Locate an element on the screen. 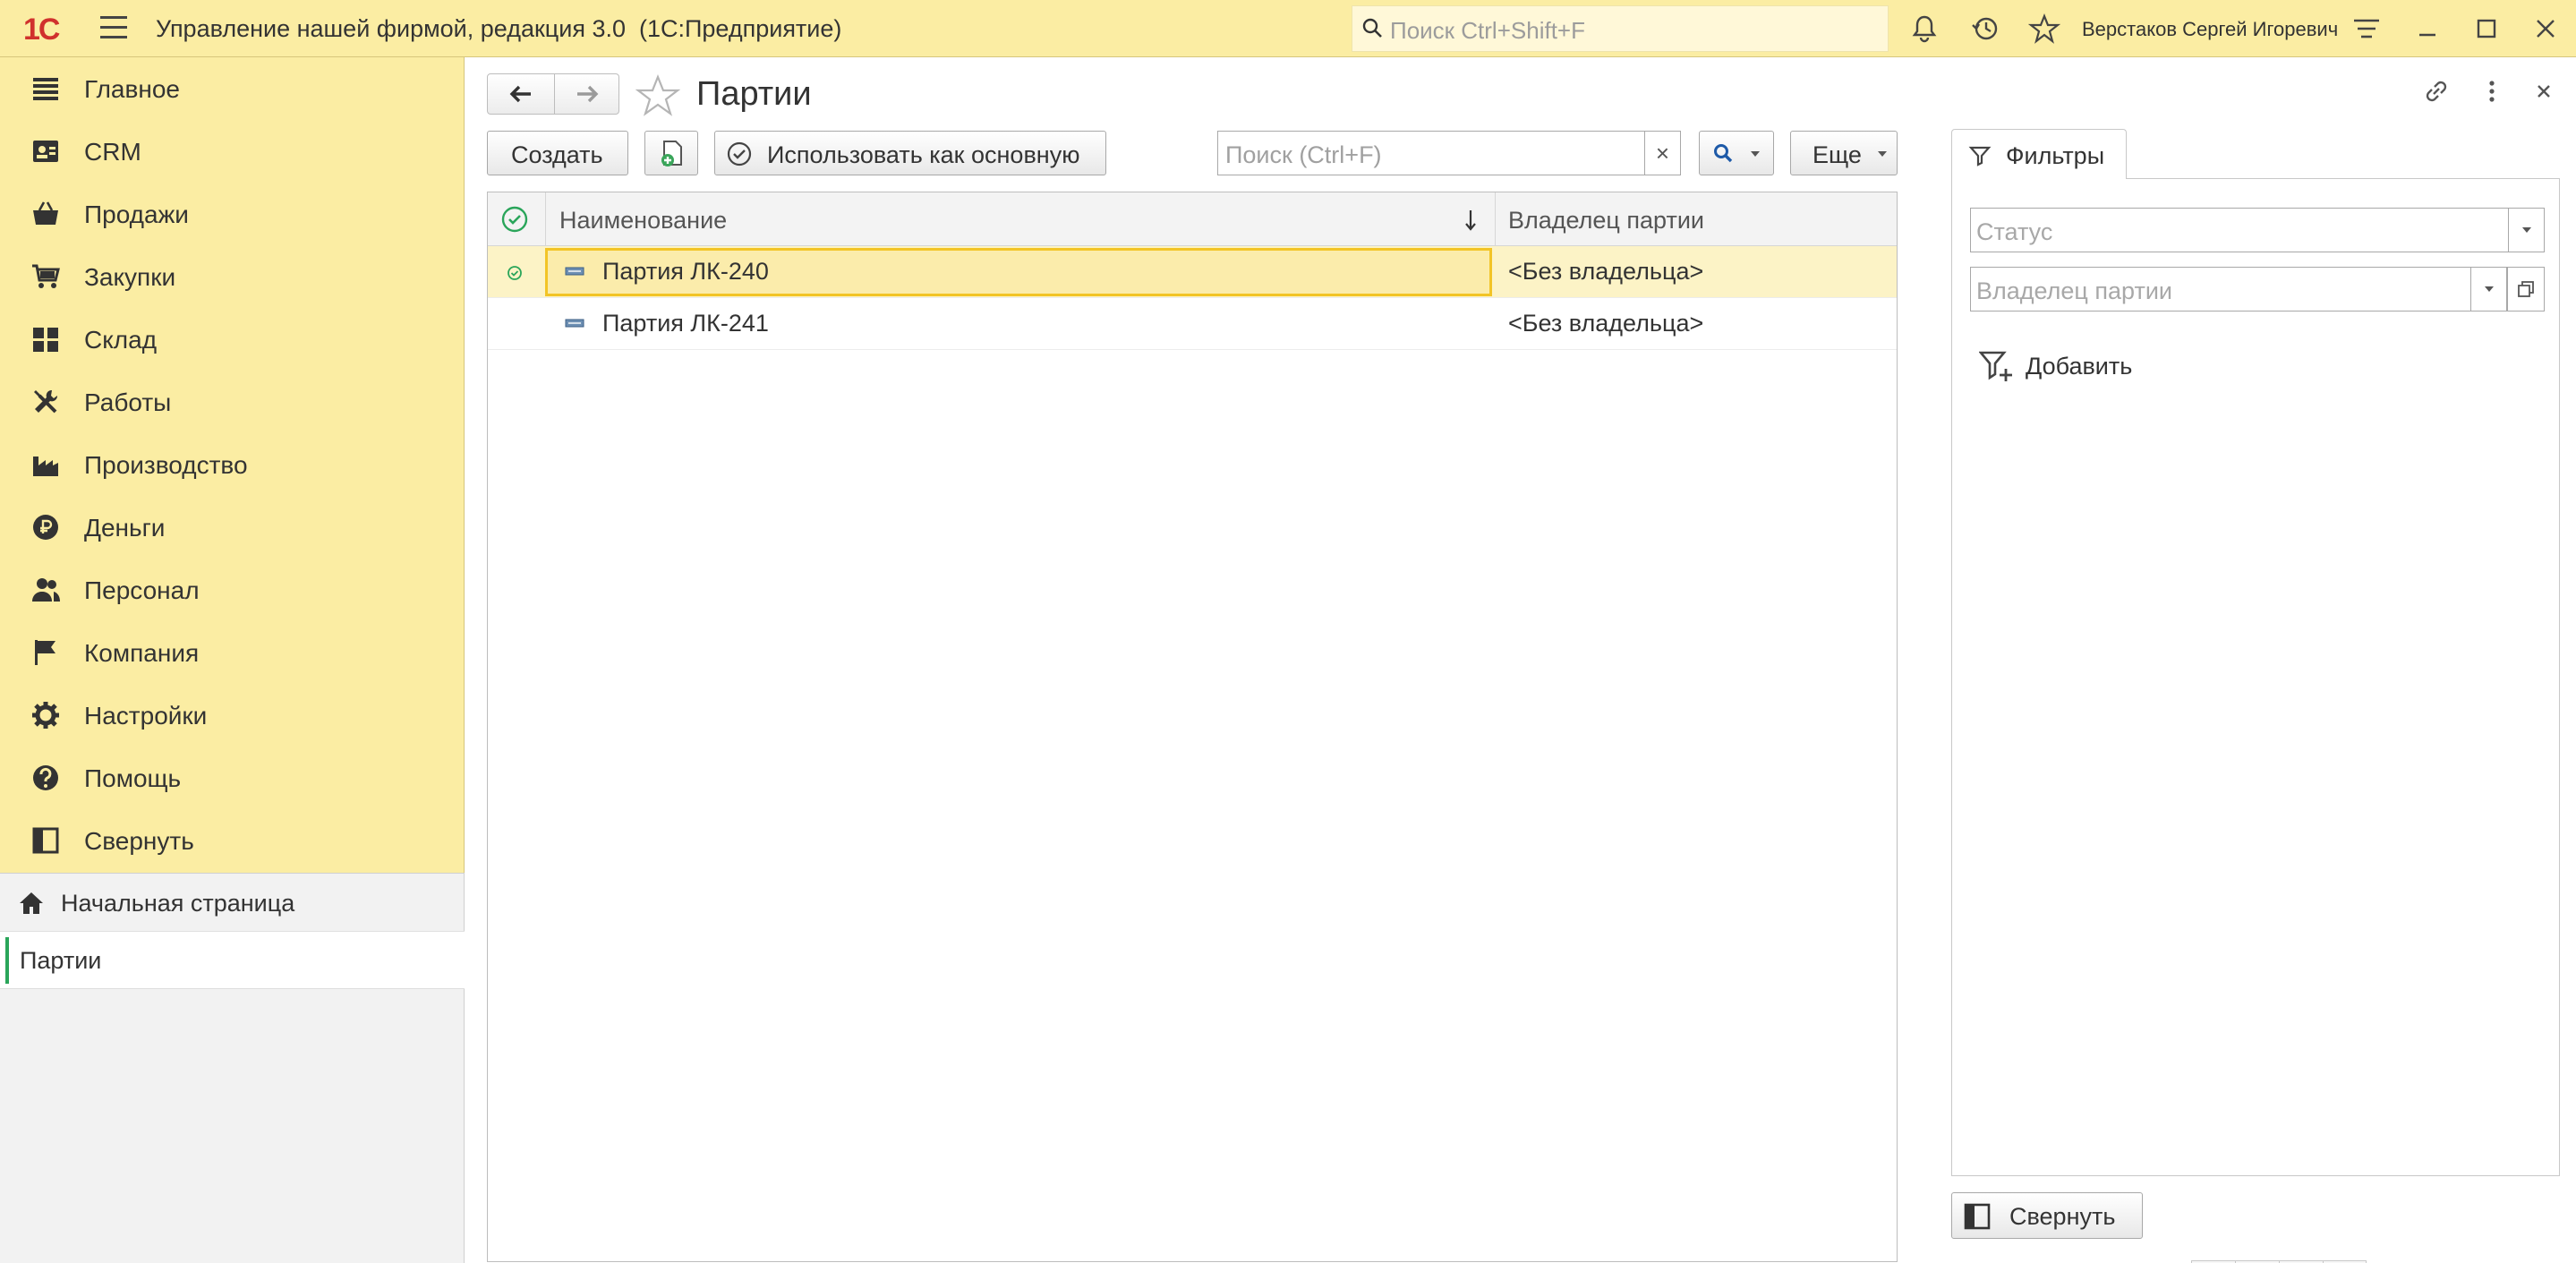 This screenshot has width=2576, height=1263. add-to-favorites-icon is located at coordinates (657, 96).